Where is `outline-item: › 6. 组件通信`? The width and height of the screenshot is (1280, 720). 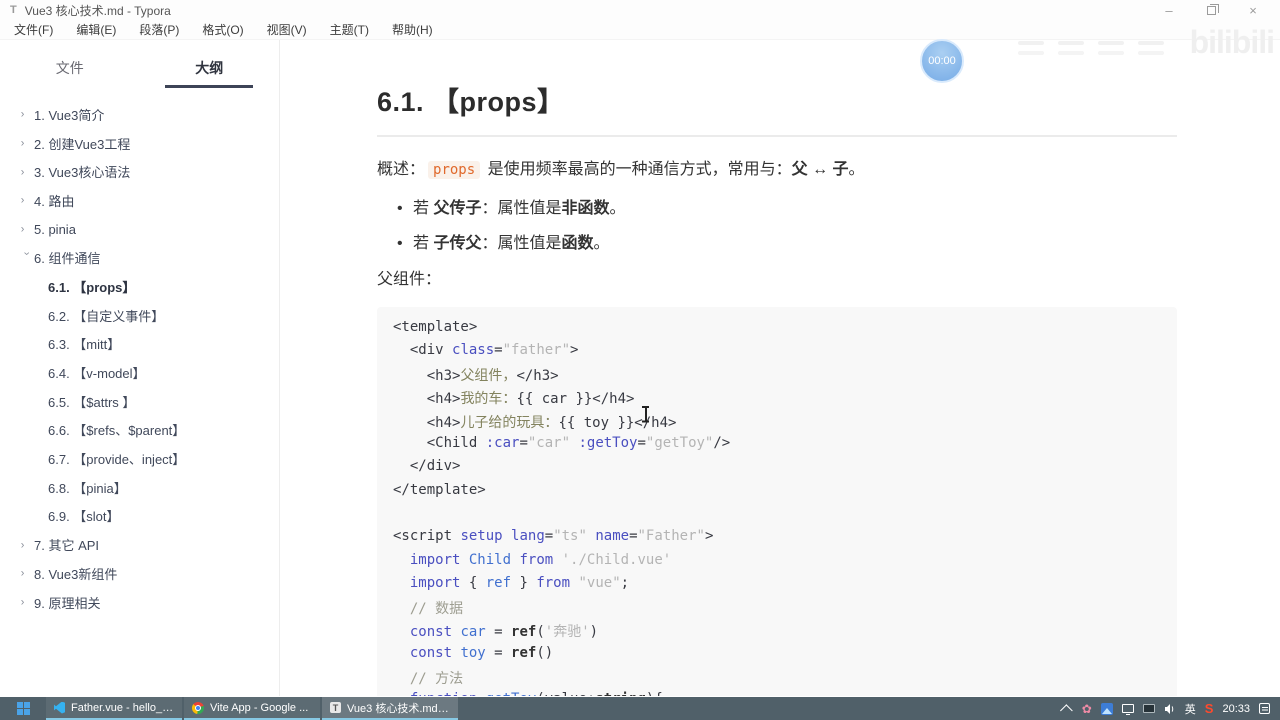 outline-item: › 6. 组件通信 is located at coordinates (139, 257).